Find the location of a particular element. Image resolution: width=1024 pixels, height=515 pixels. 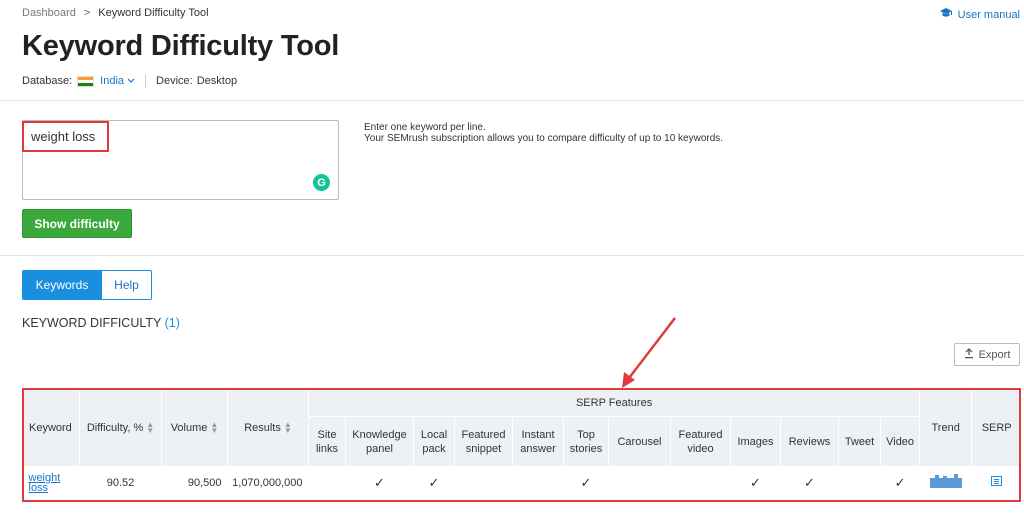

user-manual-link: User manual is located at coordinates (979, 14).